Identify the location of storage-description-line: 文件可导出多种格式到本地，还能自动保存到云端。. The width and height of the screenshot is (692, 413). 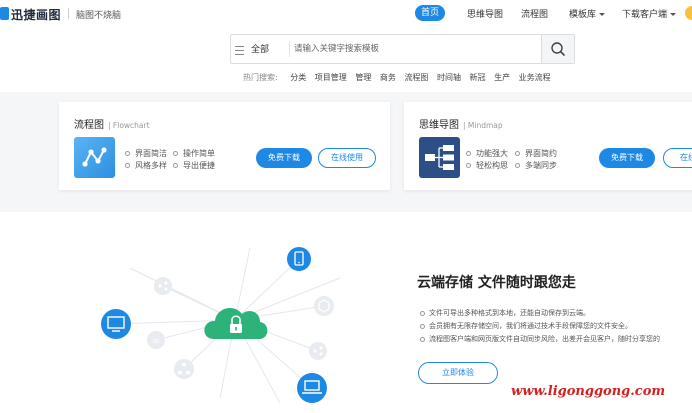
(505, 313).